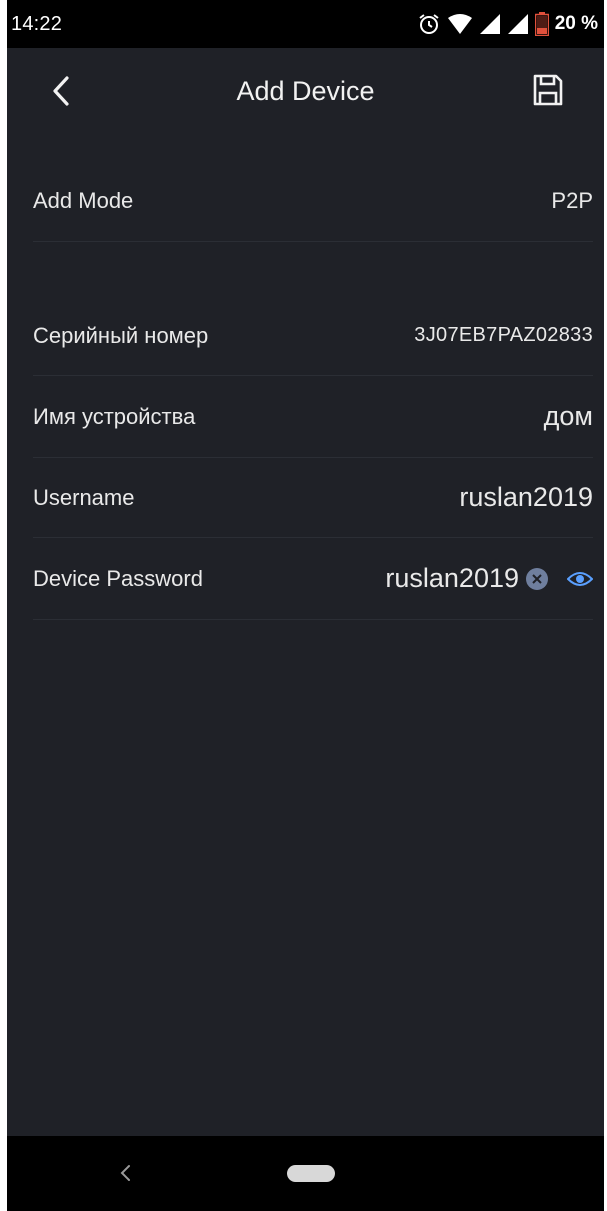 The width and height of the screenshot is (607, 1211). What do you see at coordinates (37, 23) in the screenshot?
I see `status-time: 14:22` at bounding box center [37, 23].